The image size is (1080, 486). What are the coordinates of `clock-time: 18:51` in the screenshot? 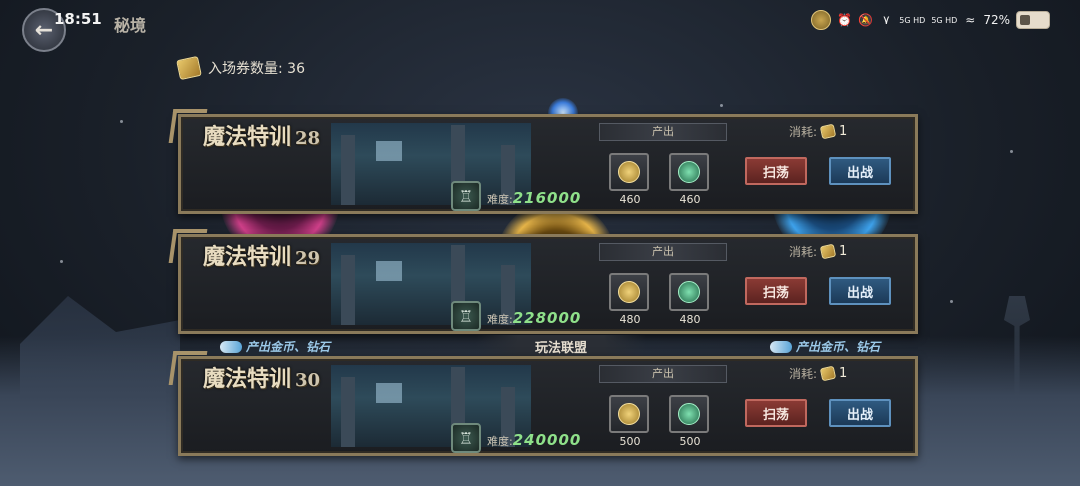 It's located at (78, 19).